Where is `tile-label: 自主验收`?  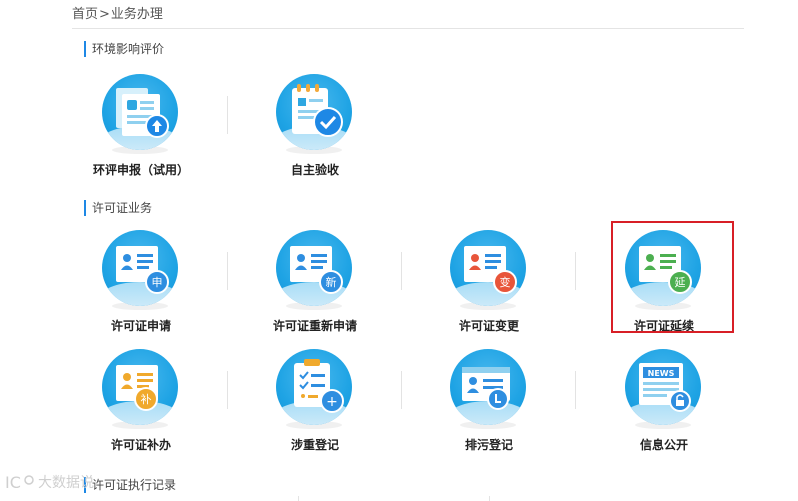
tile-label: 自主验收 is located at coordinates (314, 170).